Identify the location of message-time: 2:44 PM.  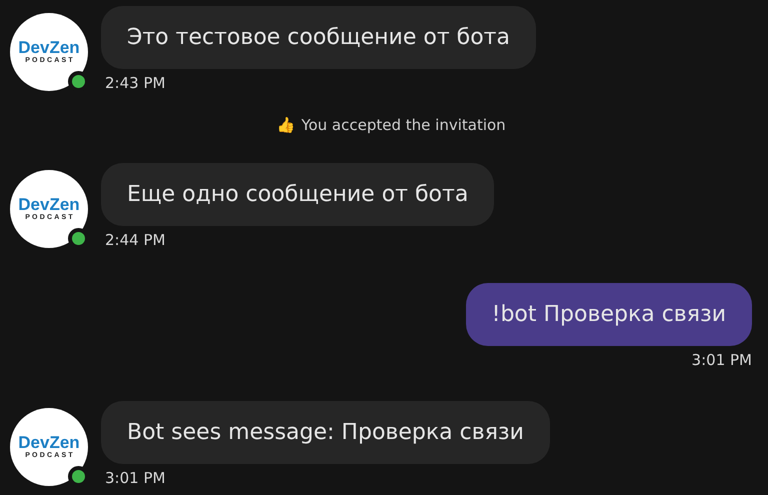
(135, 240).